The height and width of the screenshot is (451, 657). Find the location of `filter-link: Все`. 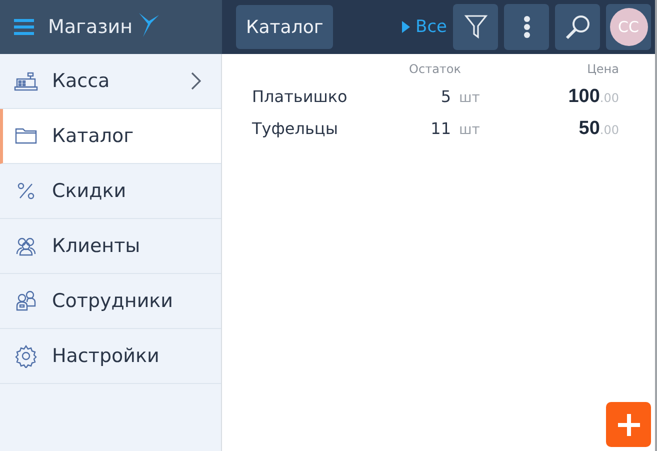

filter-link: Все is located at coordinates (424, 27).